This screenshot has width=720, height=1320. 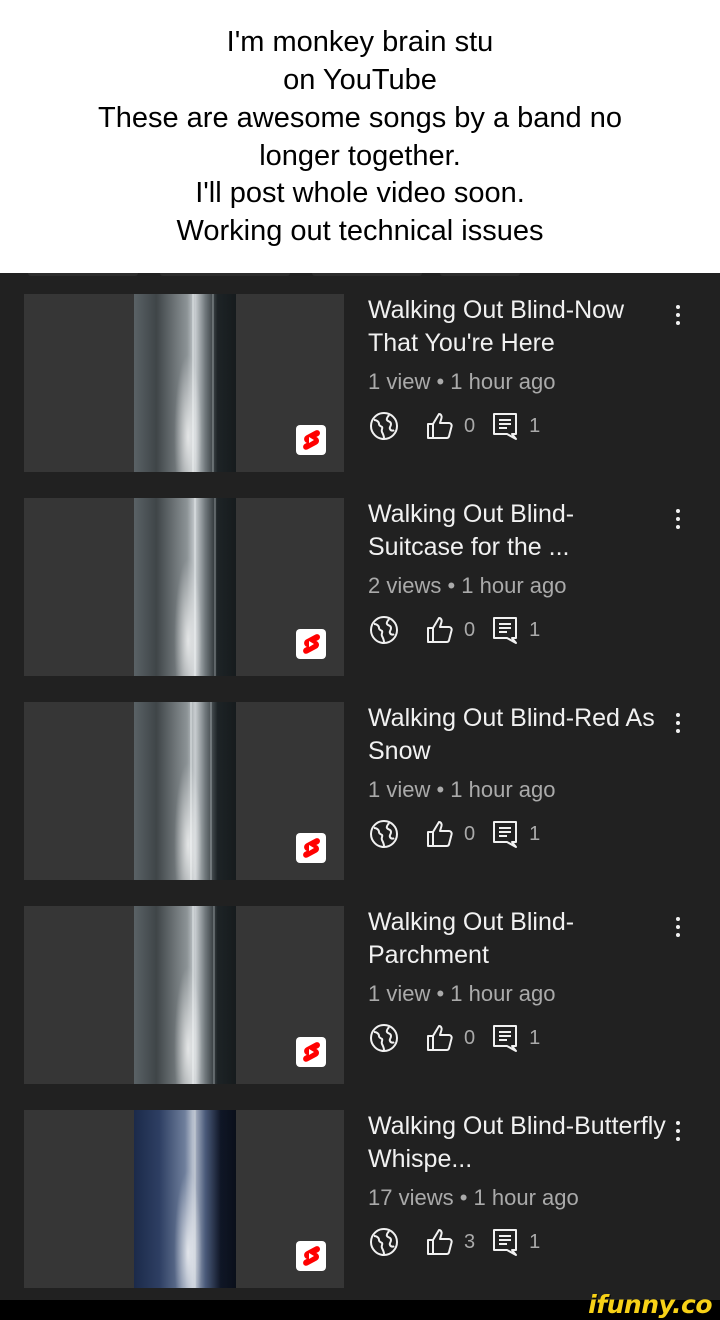 I want to click on video-title: Walking Out Blind-Red As Snow, so click(x=518, y=735).